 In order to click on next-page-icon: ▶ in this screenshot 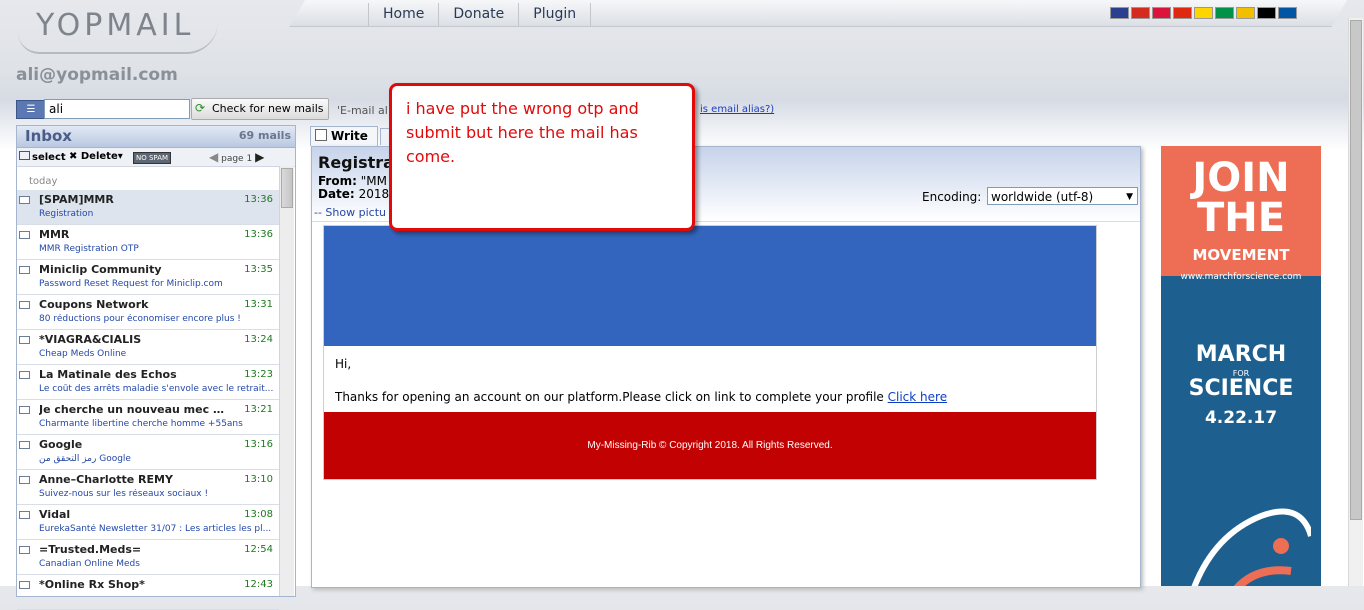, I will do `click(259, 157)`.